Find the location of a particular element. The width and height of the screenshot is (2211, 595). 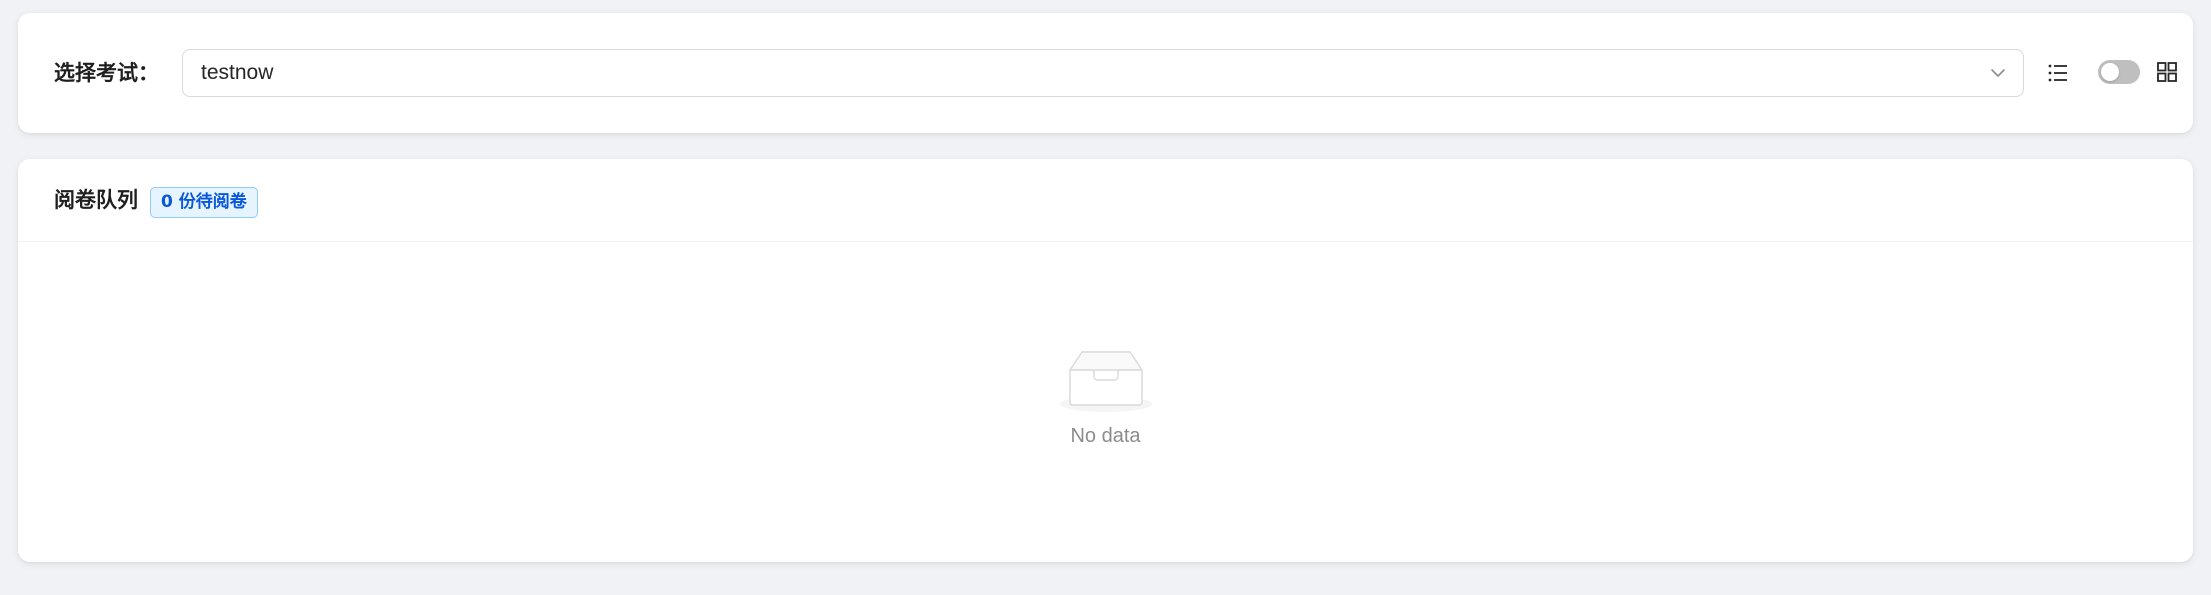

view-mode-toggle is located at coordinates (2119, 72).